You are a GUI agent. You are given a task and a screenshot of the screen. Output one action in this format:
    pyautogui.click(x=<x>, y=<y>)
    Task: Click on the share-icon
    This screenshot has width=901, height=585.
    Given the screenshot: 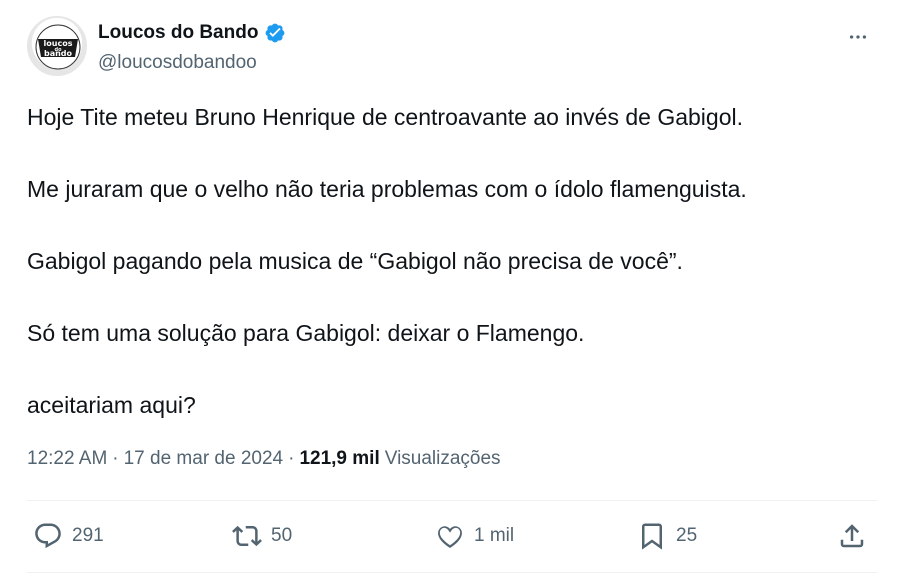 What is the action you would take?
    pyautogui.click(x=852, y=536)
    